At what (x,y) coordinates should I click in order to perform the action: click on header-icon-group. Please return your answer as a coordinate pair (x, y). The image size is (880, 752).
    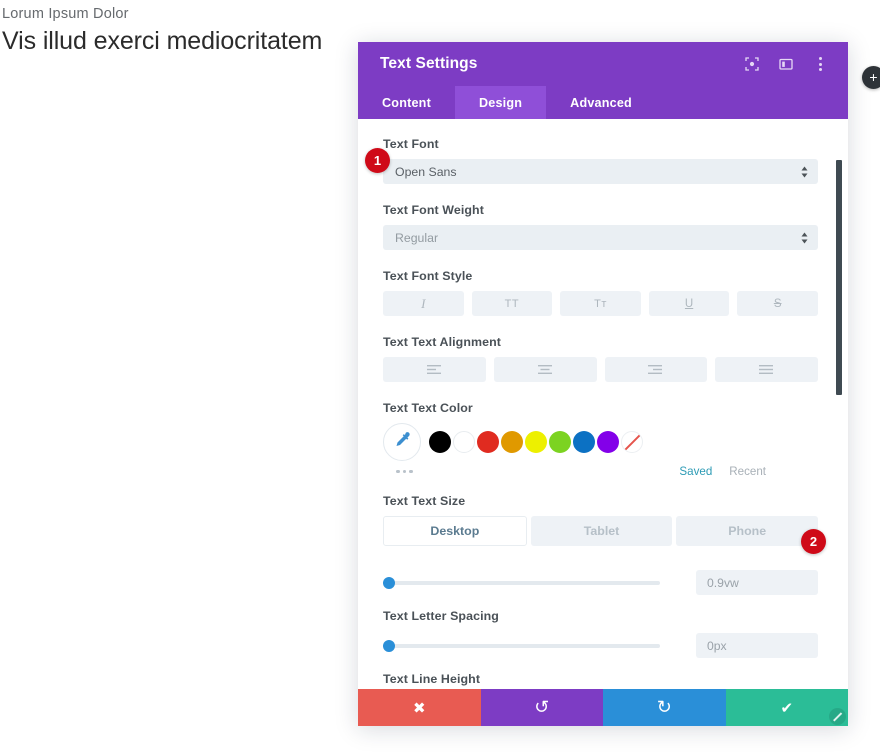
    Looking at the image, I should click on (786, 64).